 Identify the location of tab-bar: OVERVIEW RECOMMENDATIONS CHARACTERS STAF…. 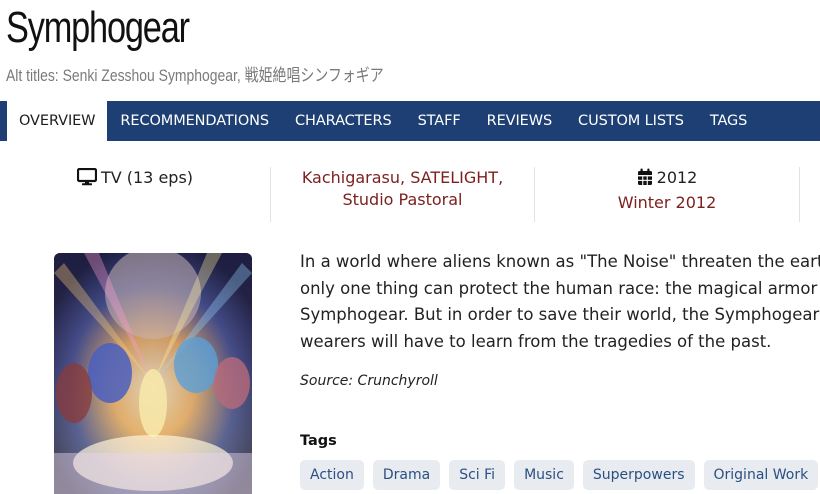
(410, 121).